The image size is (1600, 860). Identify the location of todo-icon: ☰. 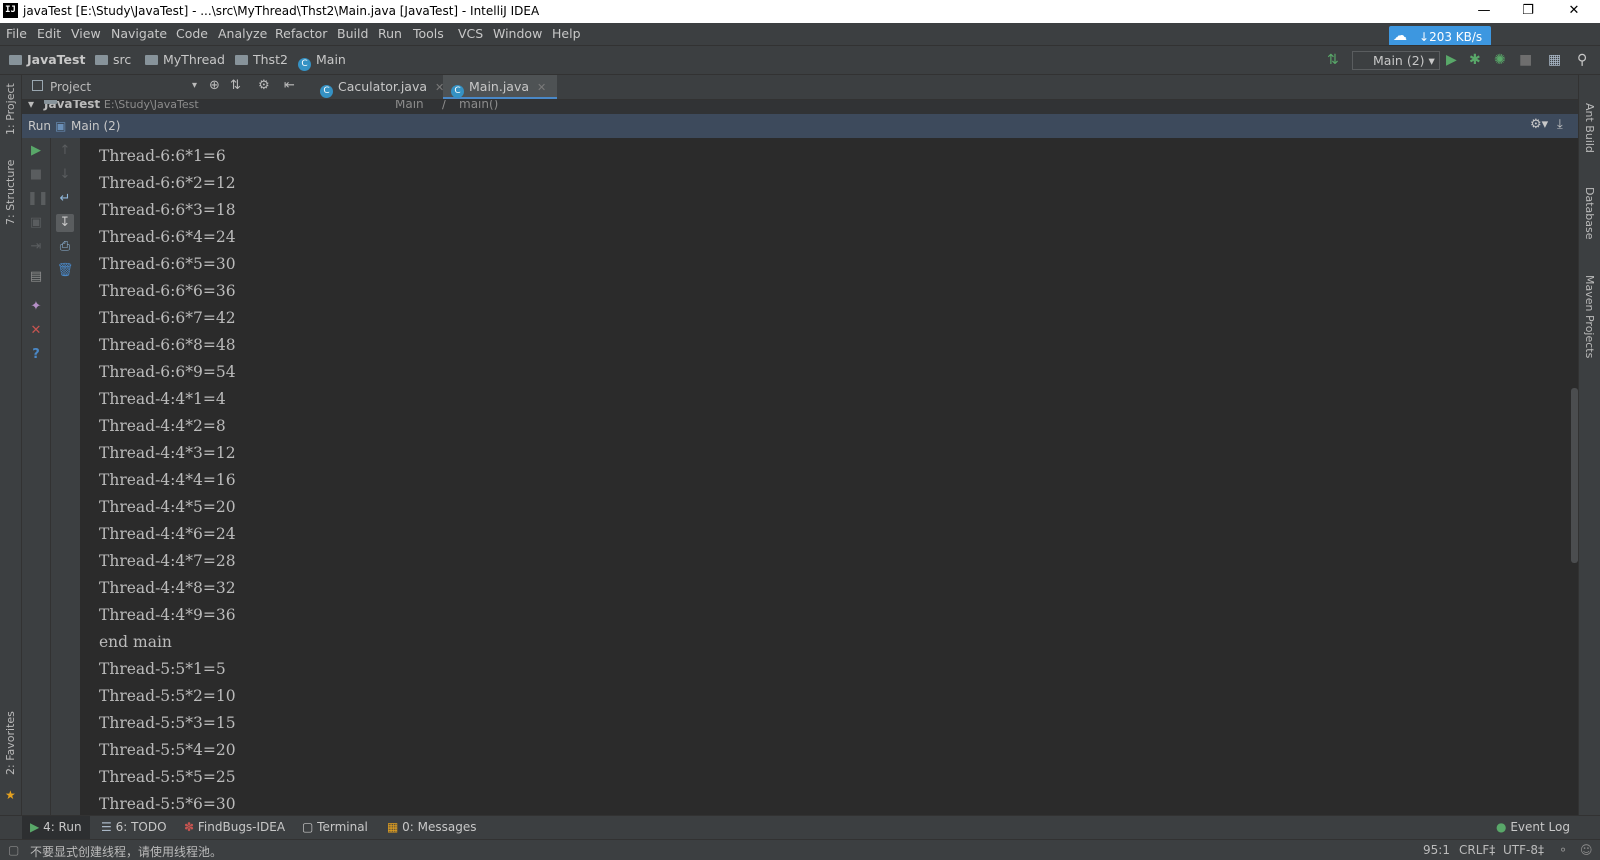
(106, 827).